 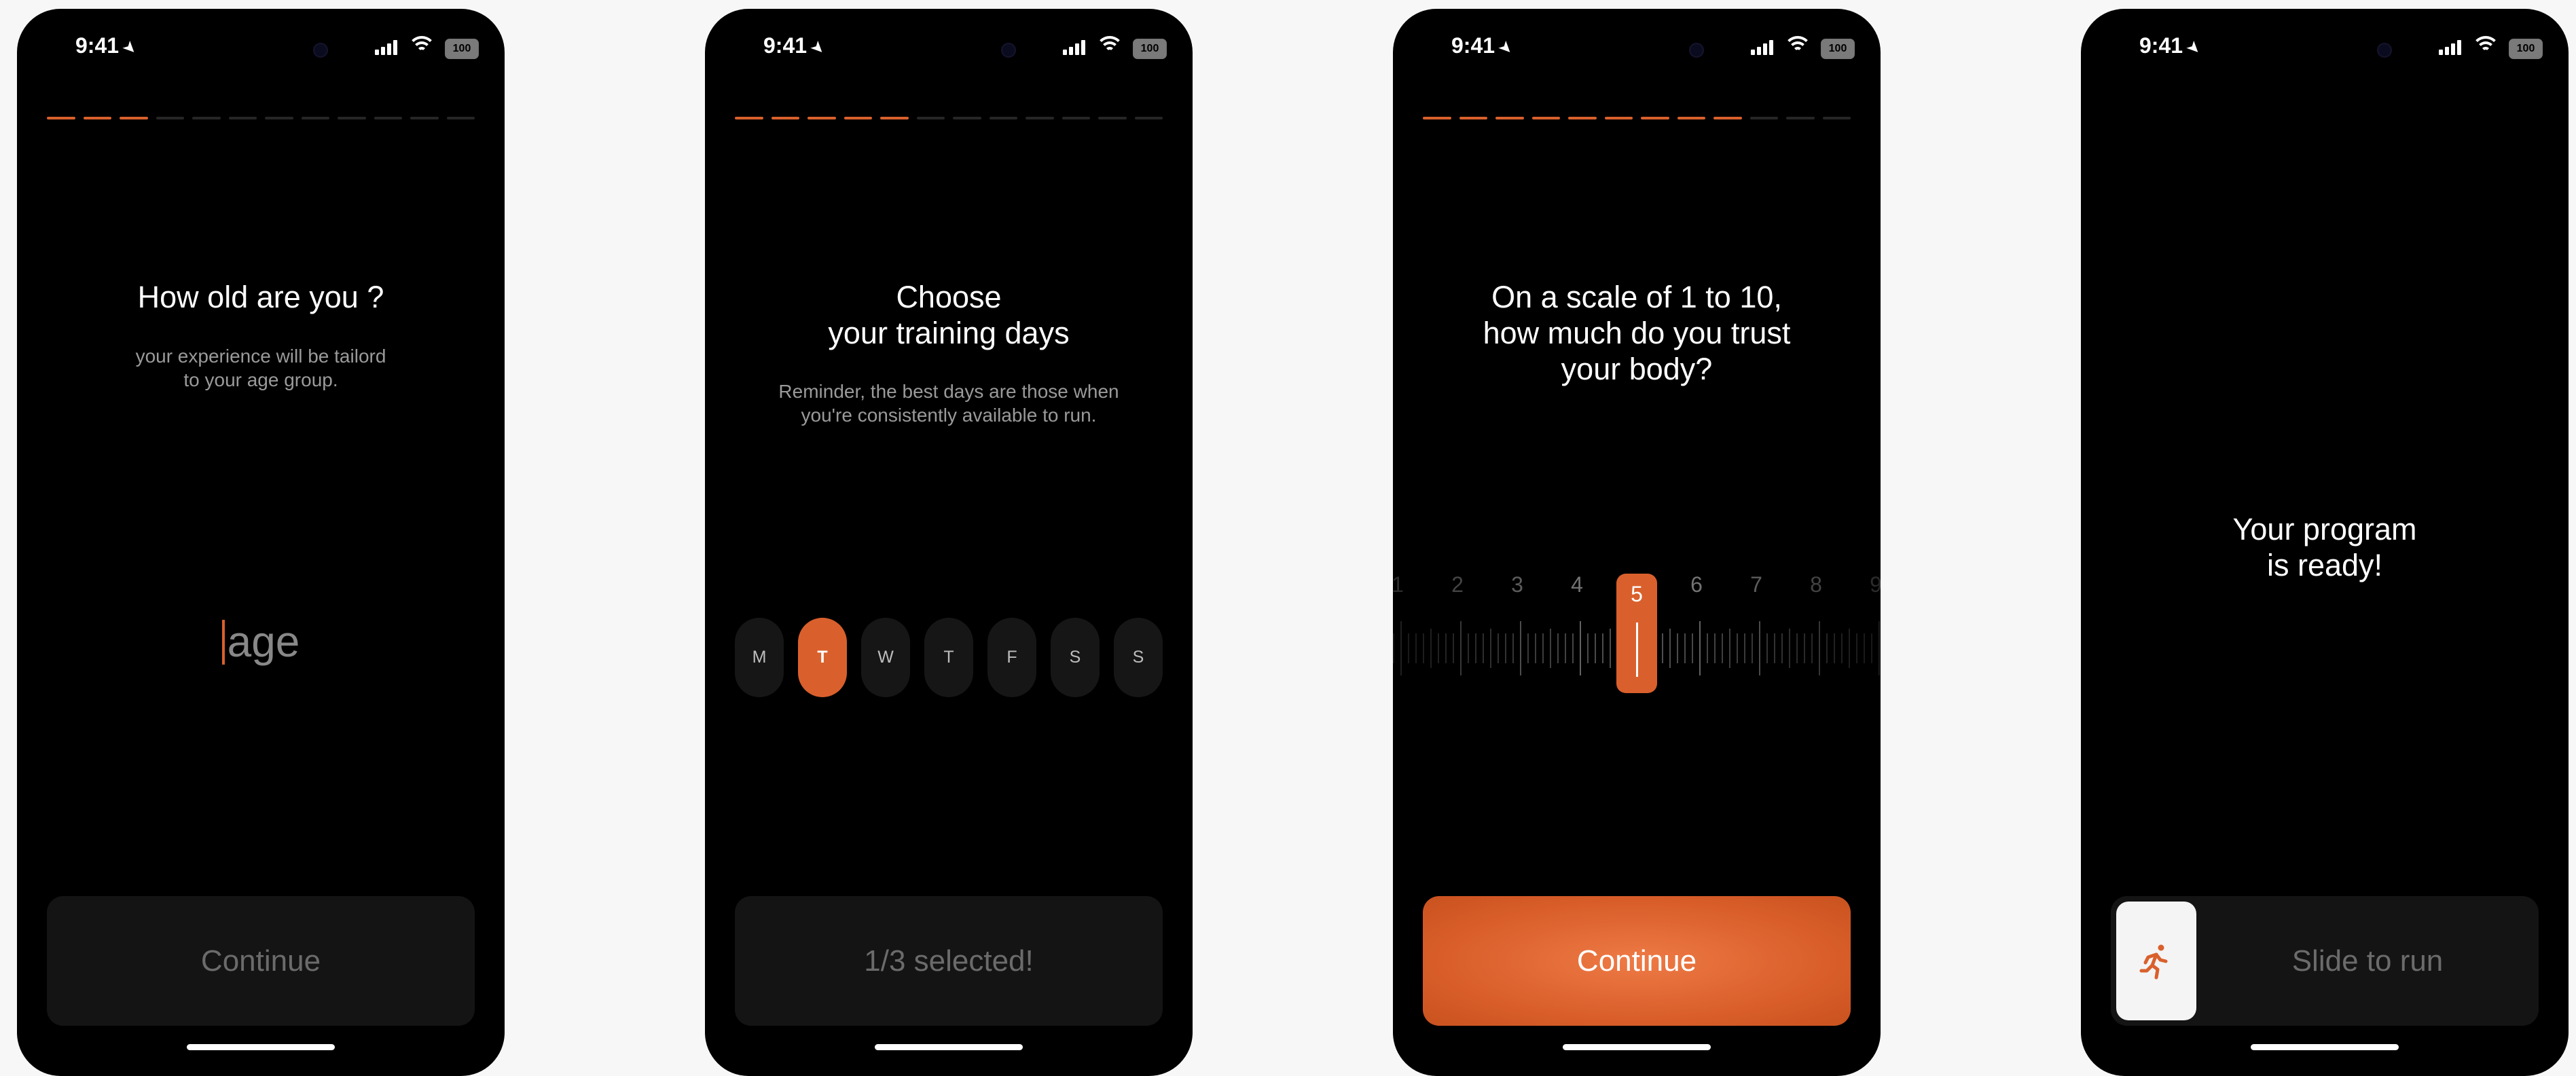 I want to click on camera-dot-icon, so click(x=1696, y=51).